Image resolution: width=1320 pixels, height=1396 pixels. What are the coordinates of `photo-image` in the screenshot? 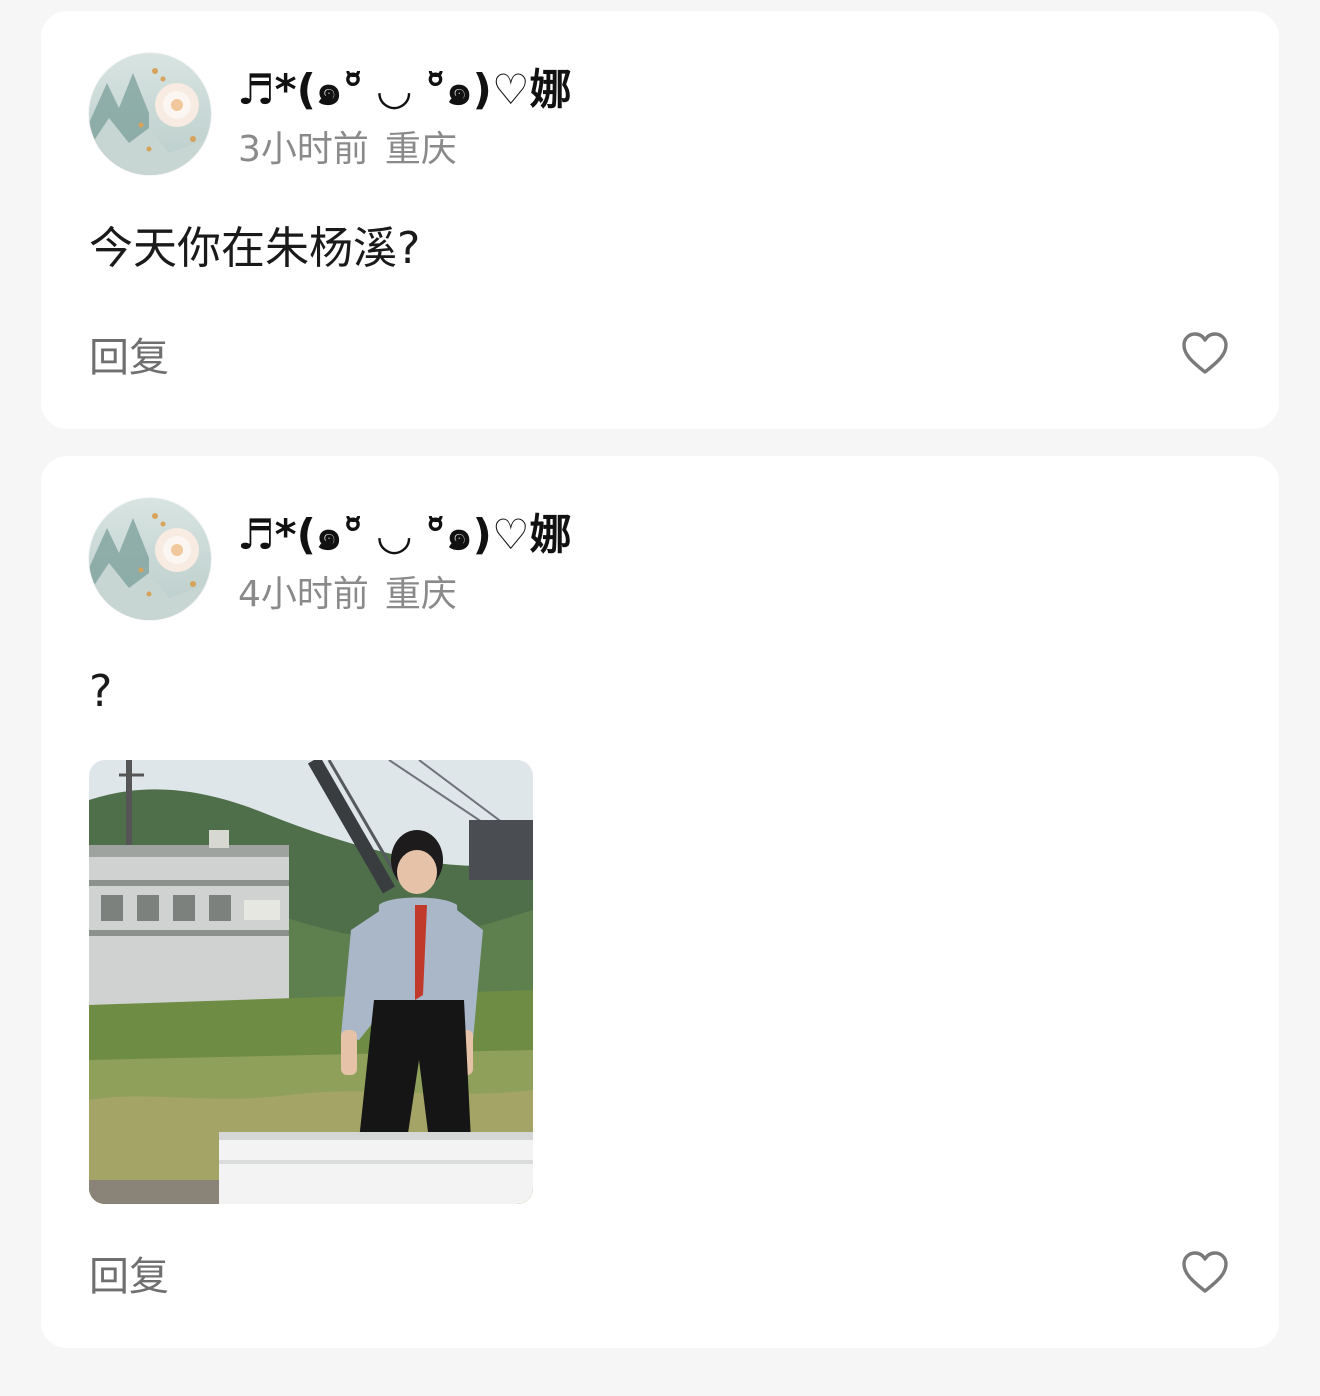 It's located at (311, 982).